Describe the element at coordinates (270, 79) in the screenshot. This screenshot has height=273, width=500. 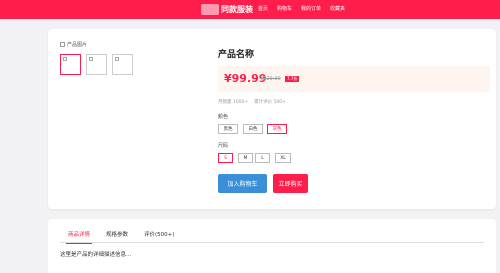
I see `original-price: ¥129.00` at that location.